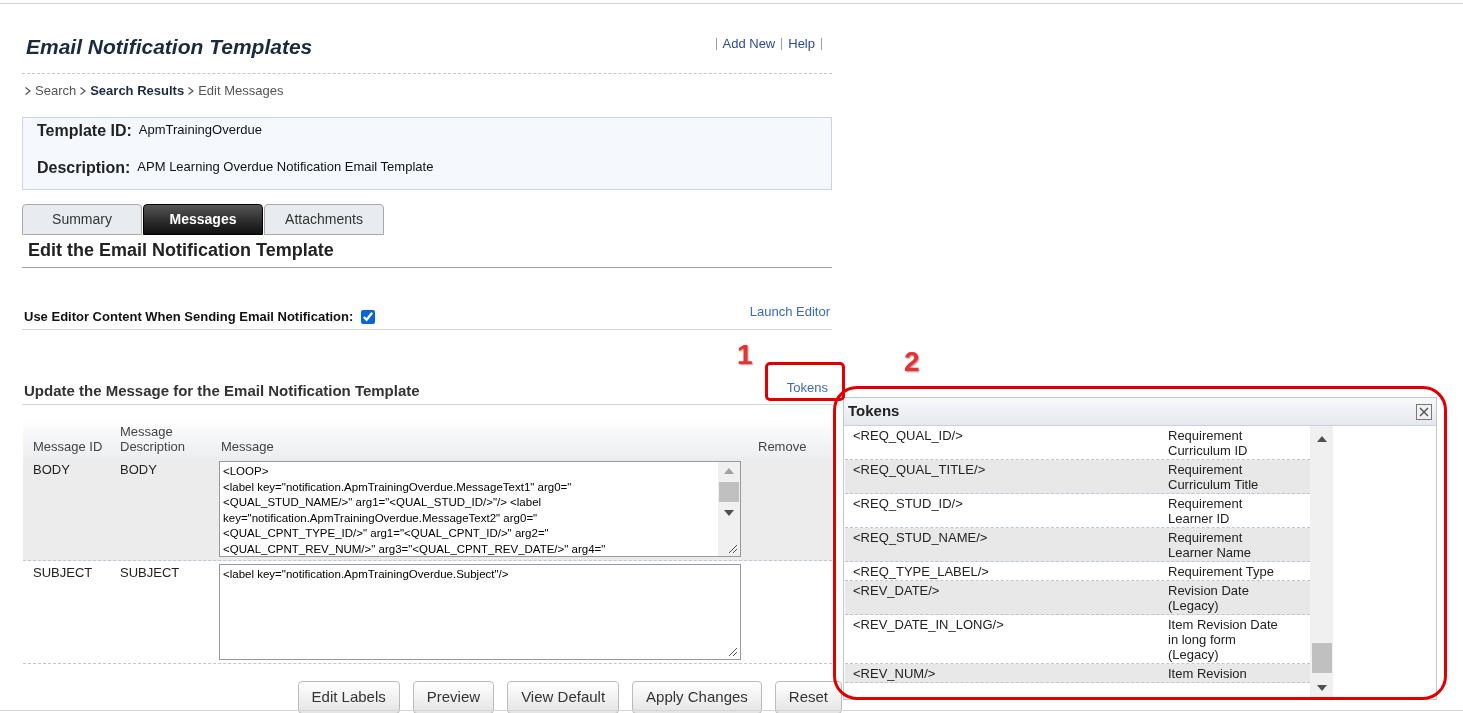 Image resolution: width=1463 pixels, height=713 pixels. Describe the element at coordinates (1210, 545) in the screenshot. I see `token-description: Requirement Learner Name` at that location.